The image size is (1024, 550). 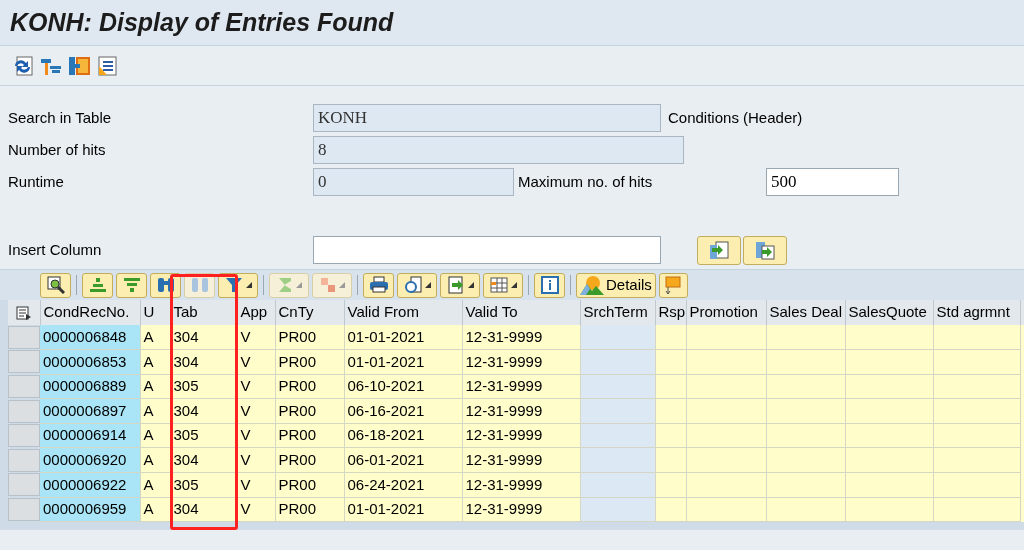 What do you see at coordinates (203, 312) in the screenshot?
I see `column-header: Tab` at bounding box center [203, 312].